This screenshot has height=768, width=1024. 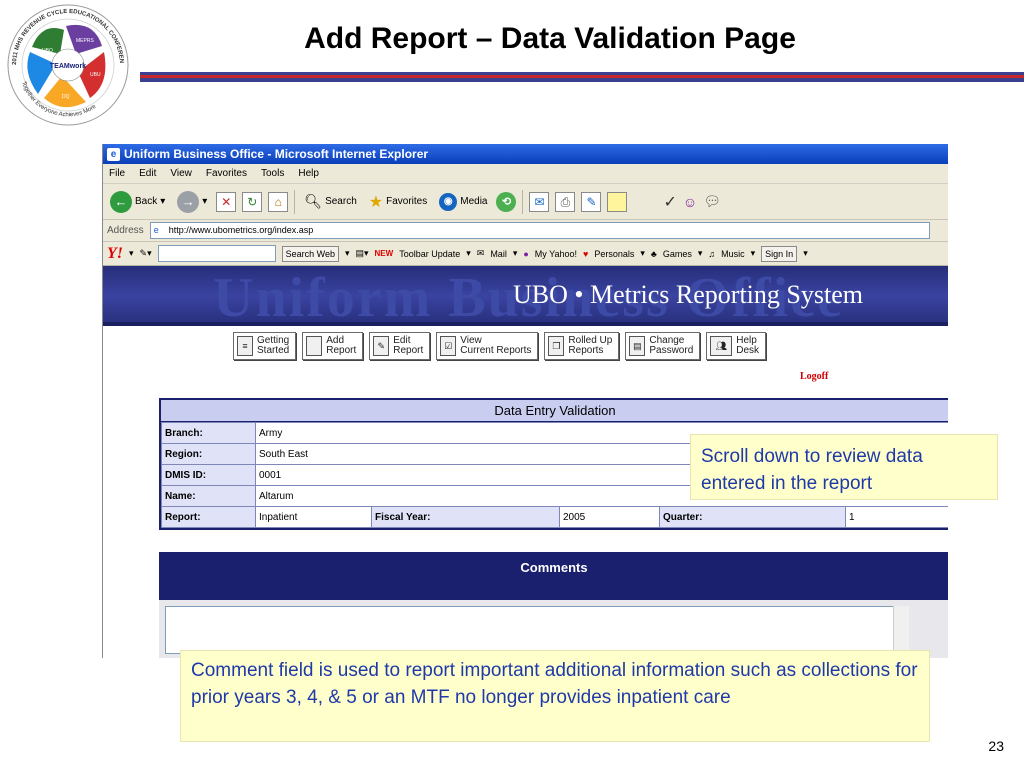 I want to click on new-badge-icon: NEW, so click(x=384, y=253).